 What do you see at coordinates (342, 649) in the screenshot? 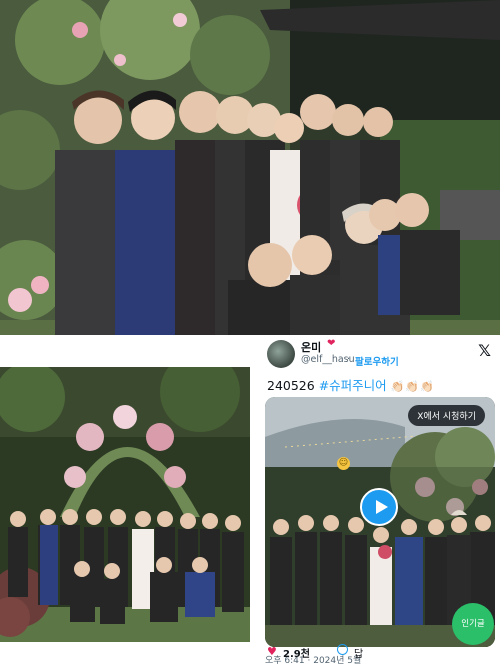
I see `reply-icon` at bounding box center [342, 649].